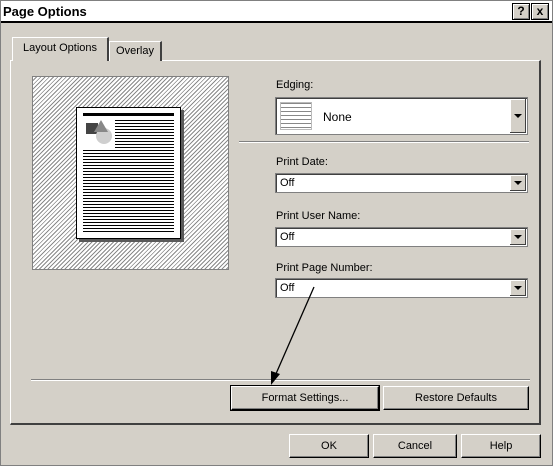 This screenshot has width=553, height=466. I want to click on tab-label: Layout Options, so click(60, 48).